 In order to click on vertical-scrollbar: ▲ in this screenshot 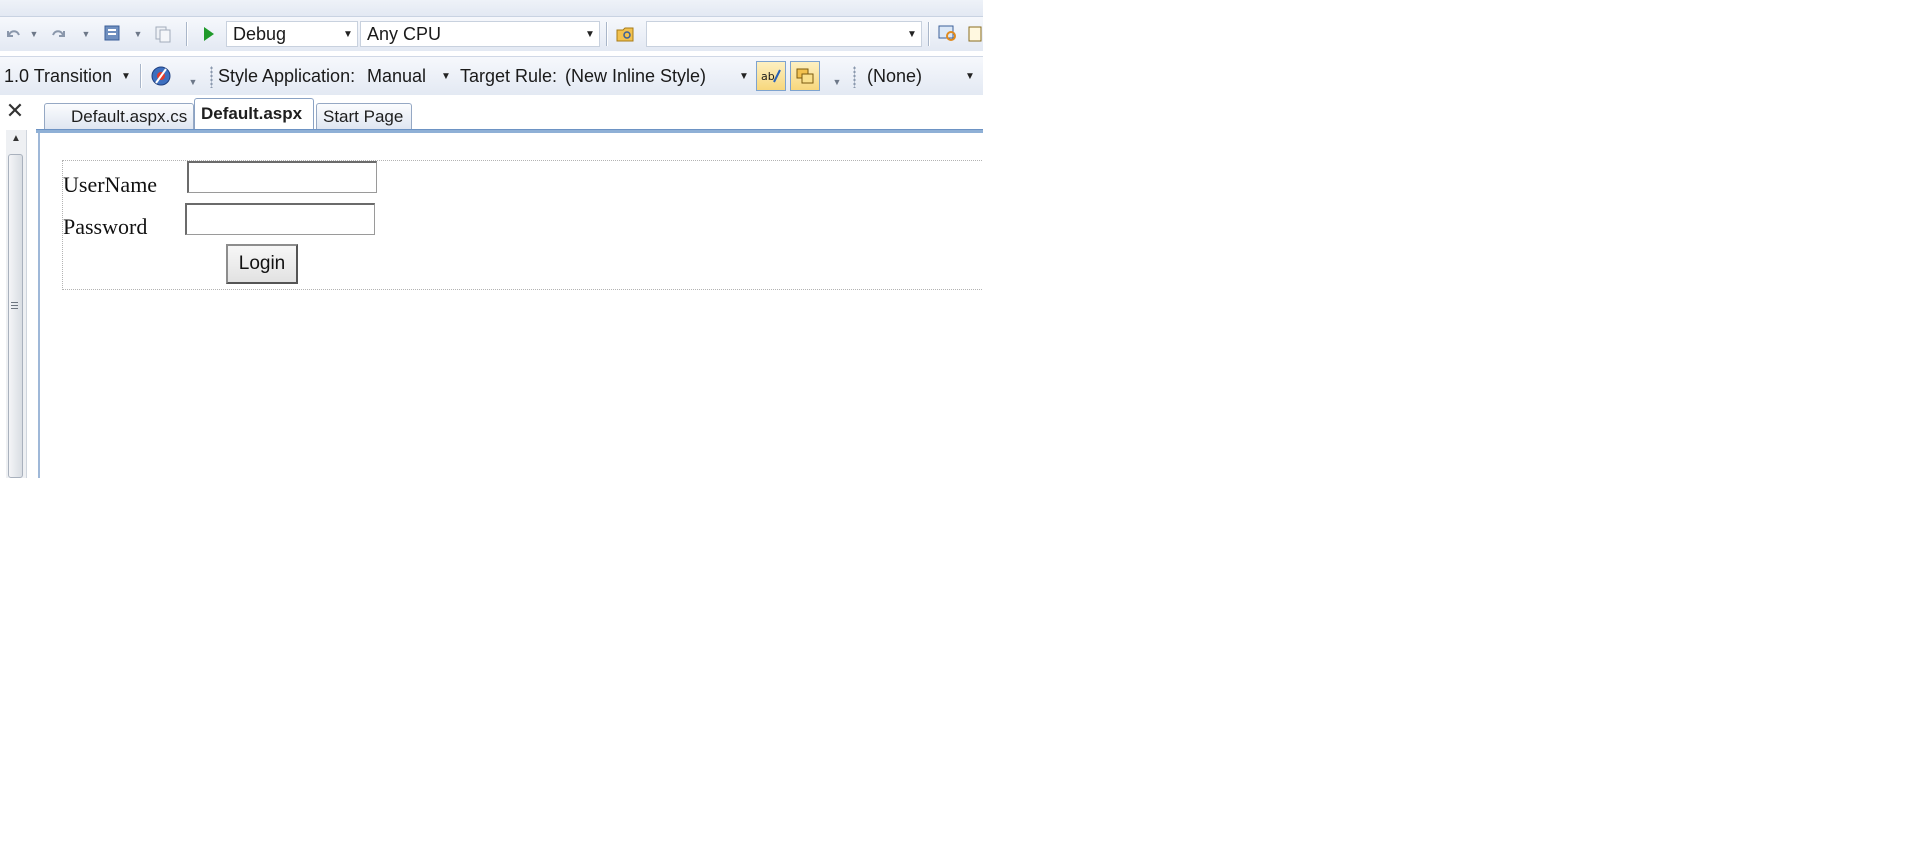, I will do `click(16, 304)`.